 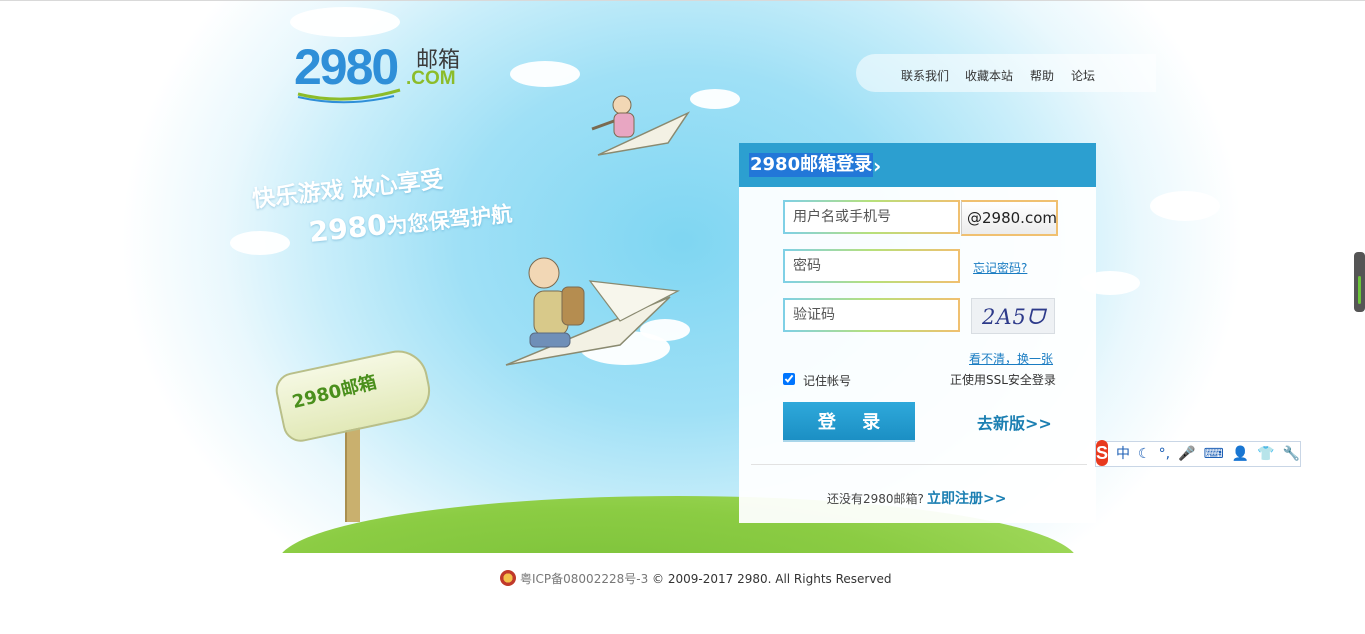 I want to click on ime-chinese-mode: 中, so click(x=1123, y=454).